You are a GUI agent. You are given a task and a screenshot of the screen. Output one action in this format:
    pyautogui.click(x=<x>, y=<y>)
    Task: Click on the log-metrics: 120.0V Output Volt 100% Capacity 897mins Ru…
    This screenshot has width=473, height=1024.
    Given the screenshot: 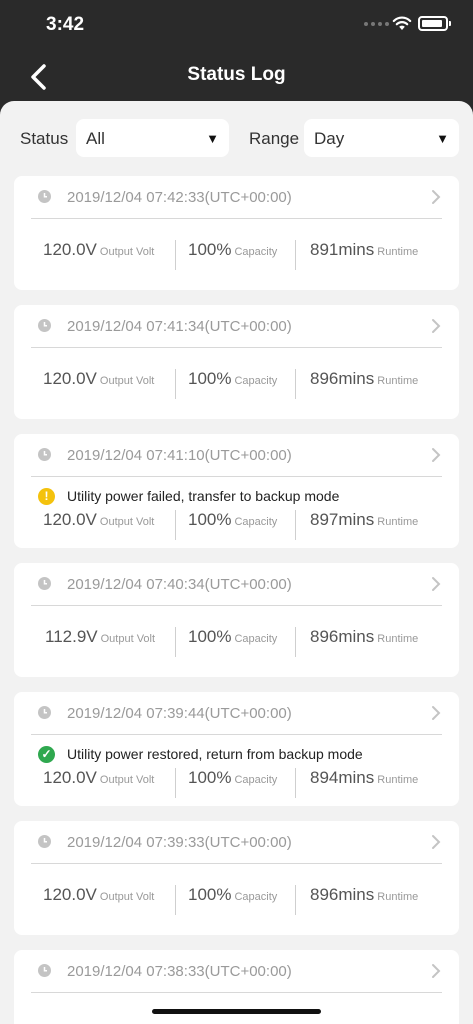 What is the action you would take?
    pyautogui.click(x=236, y=525)
    